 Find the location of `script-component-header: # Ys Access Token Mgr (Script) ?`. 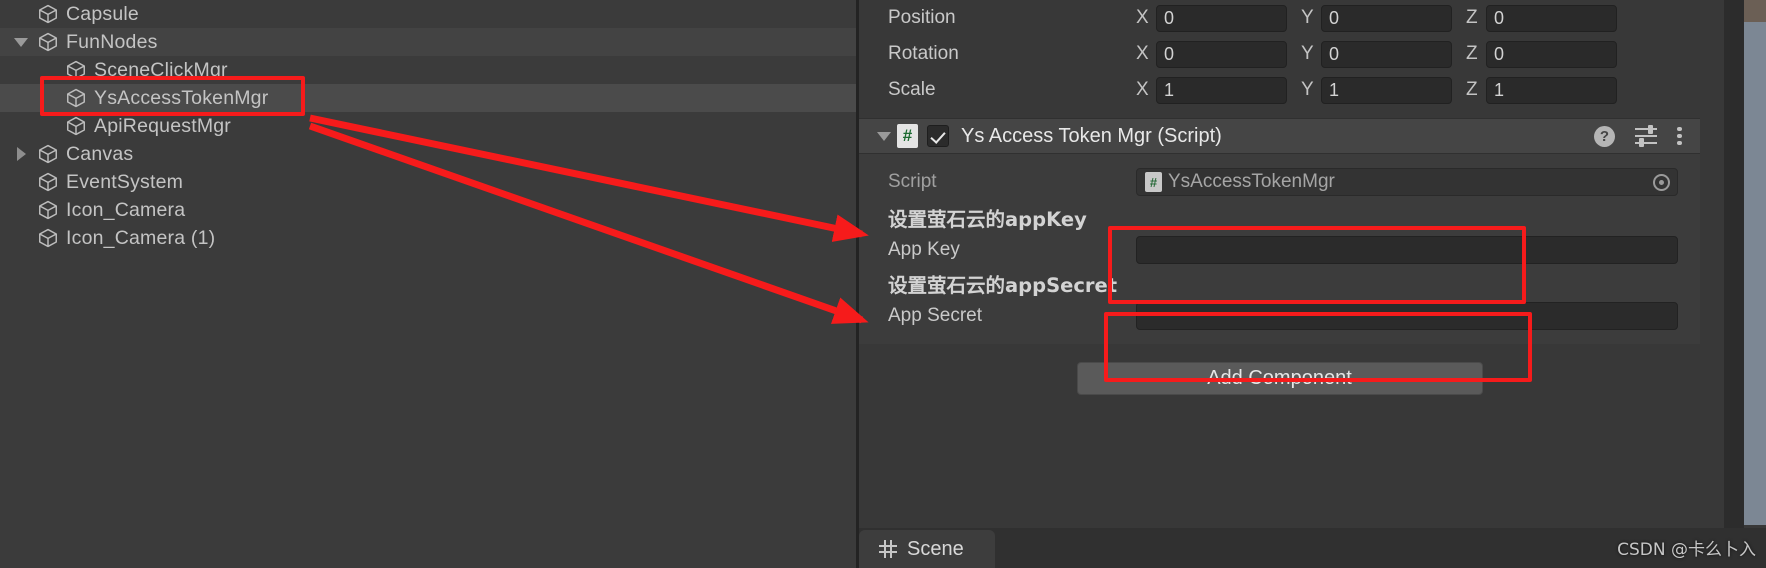

script-component-header: # Ys Access Token Mgr (Script) ? is located at coordinates (1279, 136).